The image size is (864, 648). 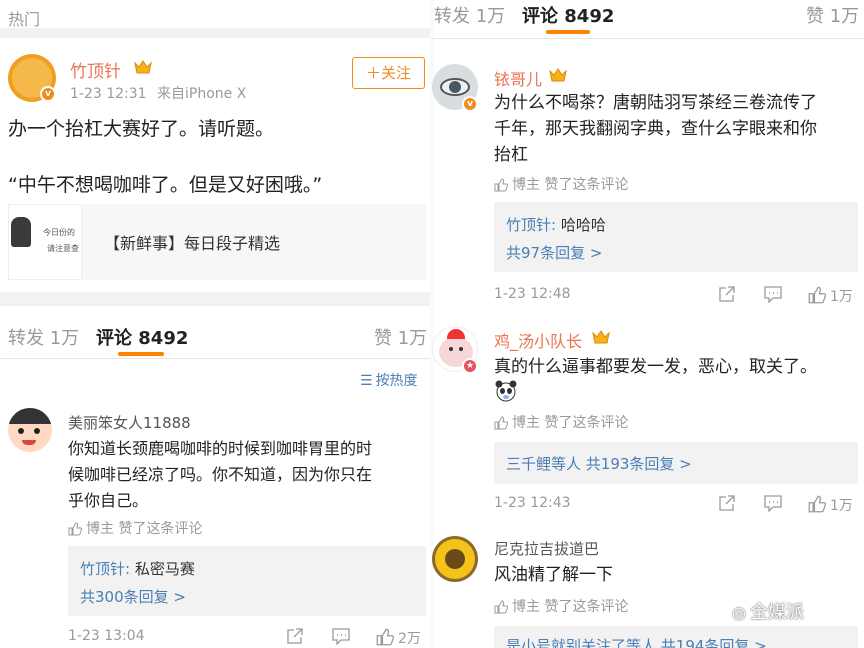 I want to click on comment-text-1: 为什么不喝茶？唐朝陆羽写茶经三卷流传了, so click(x=655, y=103).